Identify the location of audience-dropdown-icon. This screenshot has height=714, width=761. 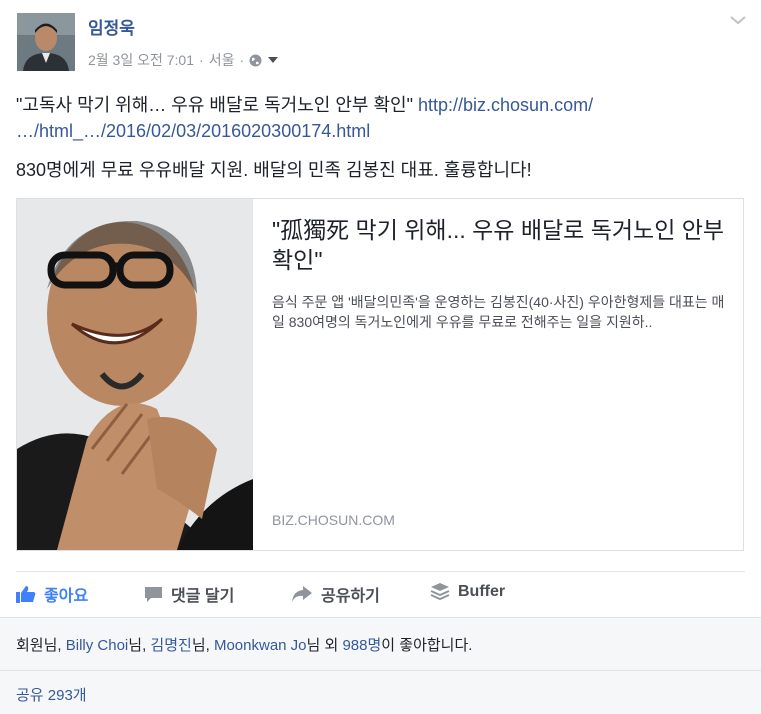
(273, 60).